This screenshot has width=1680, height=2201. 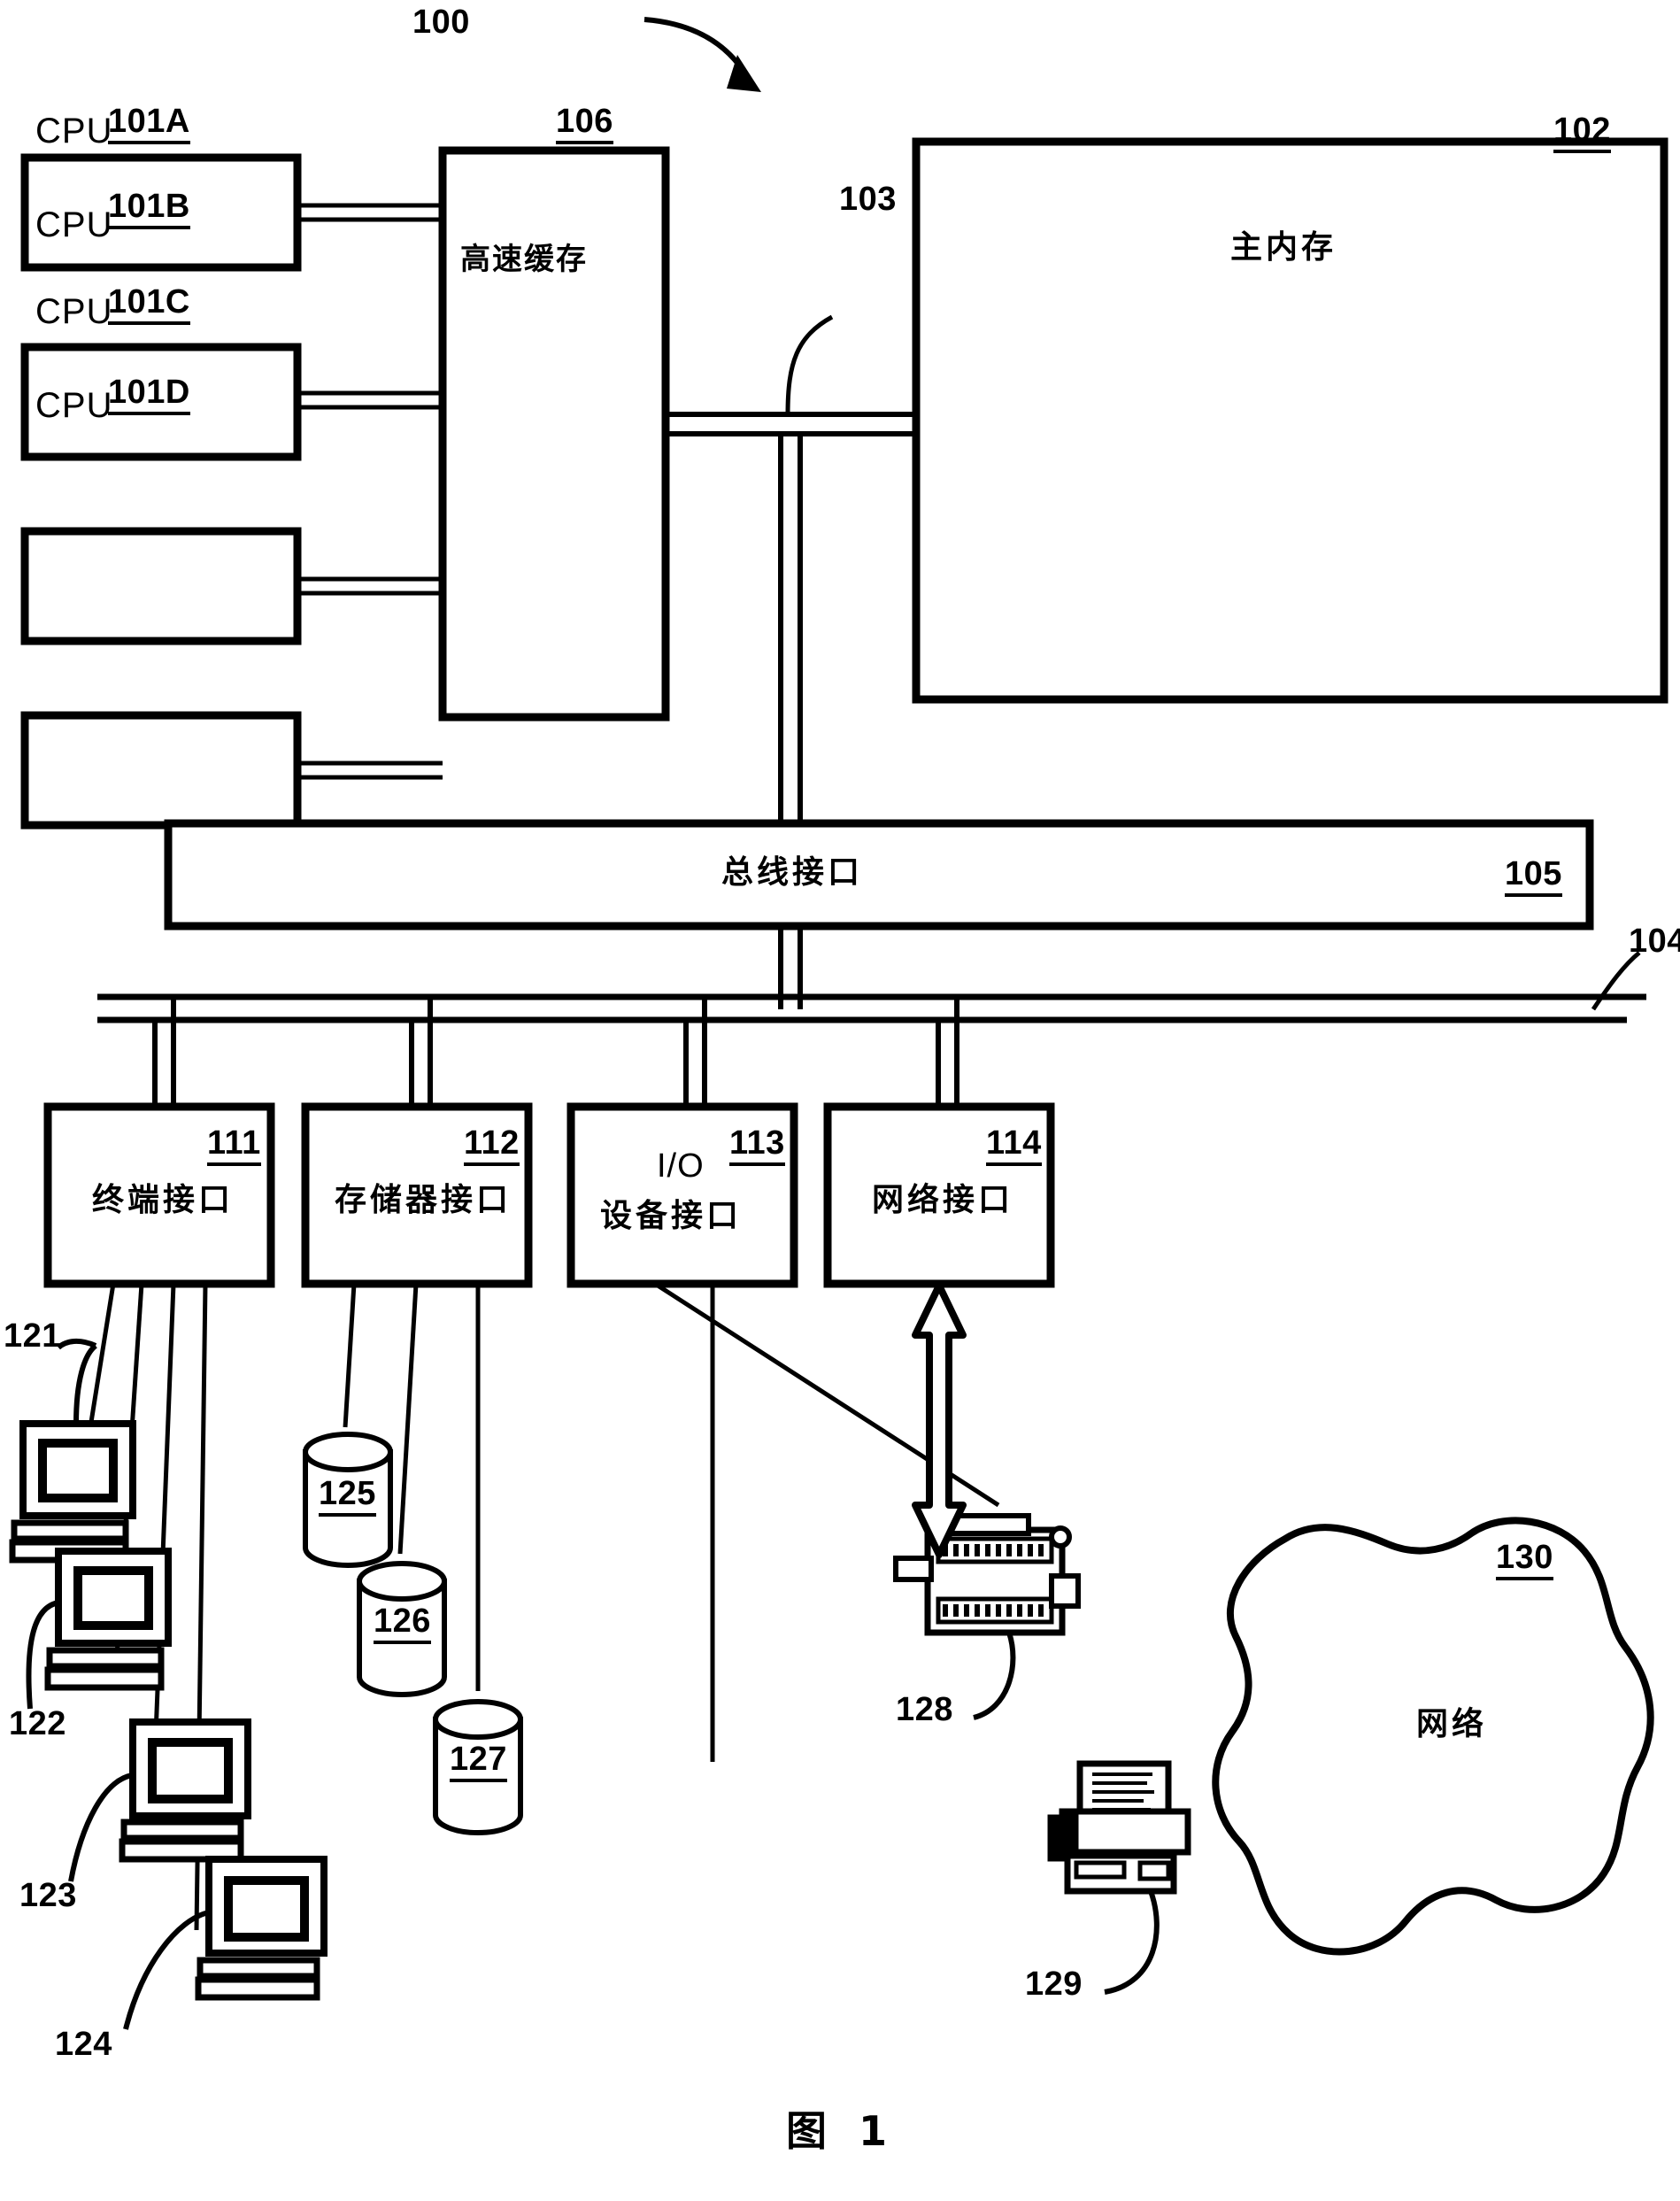 What do you see at coordinates (1283, 247) in the screenshot?
I see `main-memory-label: 主内存` at bounding box center [1283, 247].